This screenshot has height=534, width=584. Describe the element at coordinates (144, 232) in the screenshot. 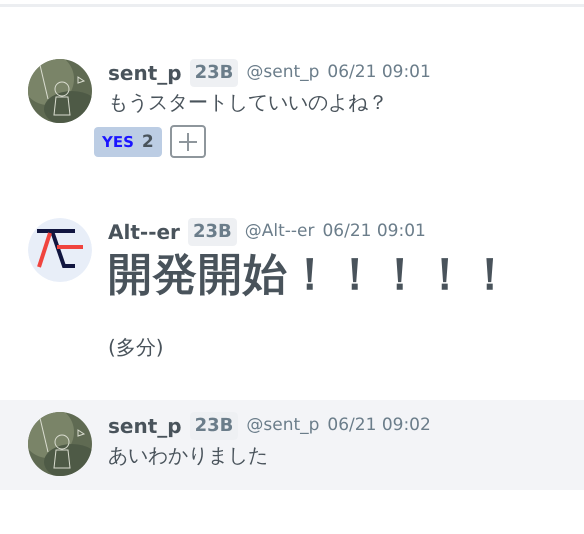

I see `user-name: Alt--er` at that location.